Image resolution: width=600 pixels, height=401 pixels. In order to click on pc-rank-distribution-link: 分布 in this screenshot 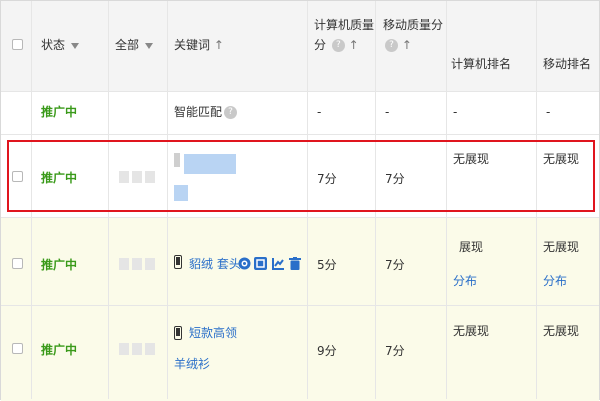, I will do `click(465, 281)`.